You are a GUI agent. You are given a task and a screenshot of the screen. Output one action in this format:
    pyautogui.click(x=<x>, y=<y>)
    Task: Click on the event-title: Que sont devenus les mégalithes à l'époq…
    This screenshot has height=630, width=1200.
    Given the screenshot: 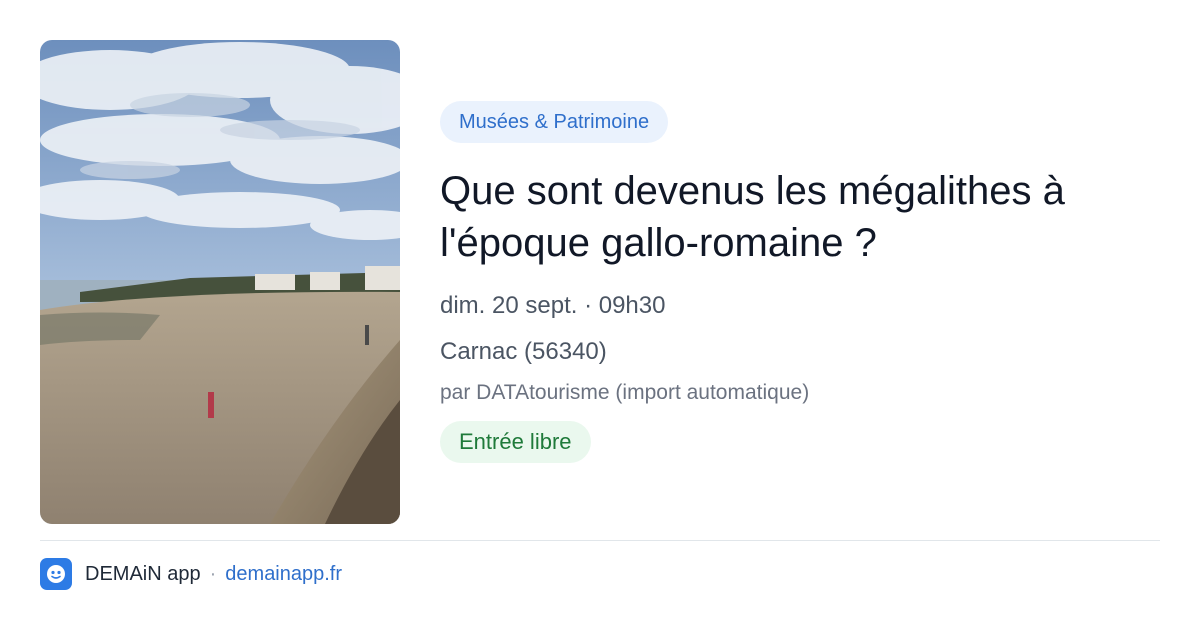 What is the action you would take?
    pyautogui.click(x=795, y=217)
    